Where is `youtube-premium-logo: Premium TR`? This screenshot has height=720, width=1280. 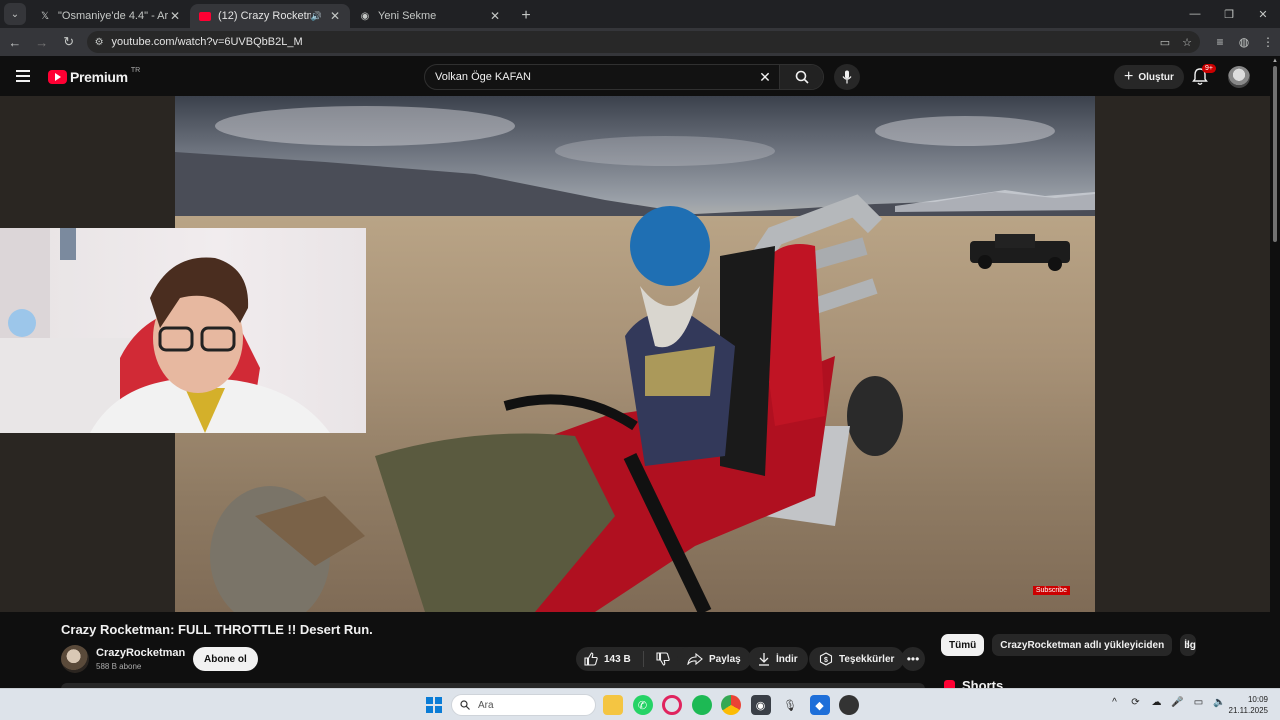 youtube-premium-logo: Premium TR is located at coordinates (94, 75).